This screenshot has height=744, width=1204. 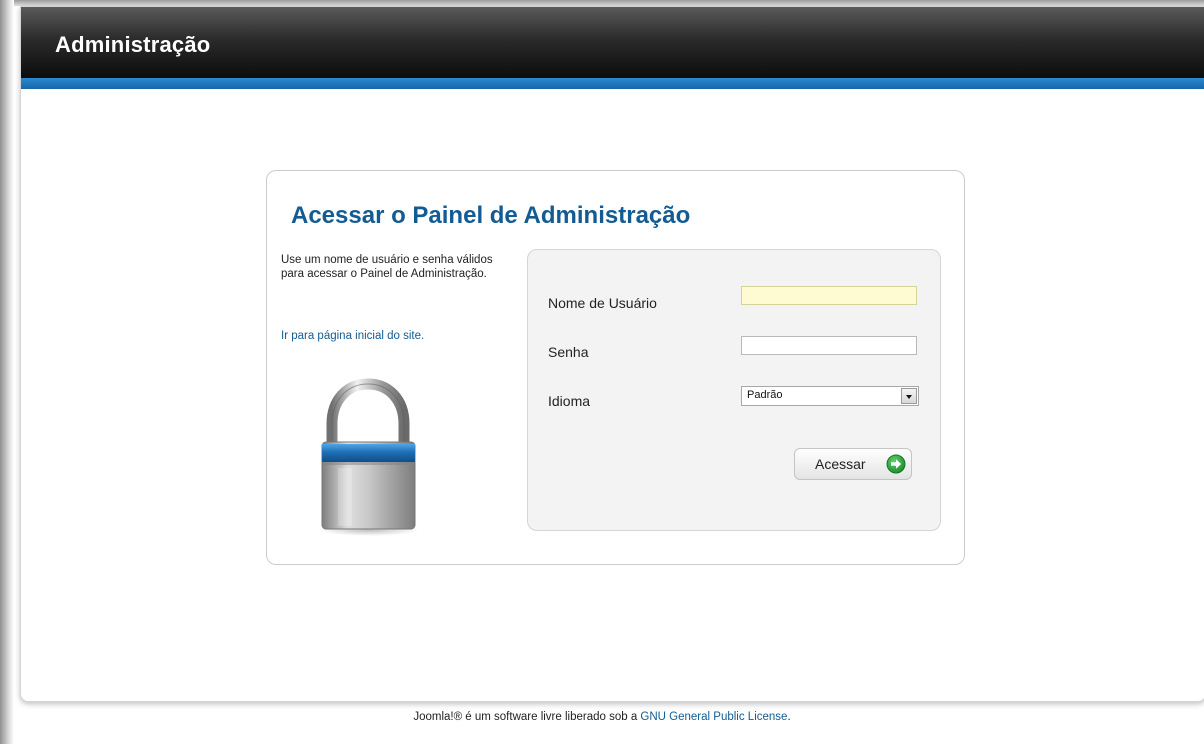 I want to click on username-input, so click(x=829, y=295).